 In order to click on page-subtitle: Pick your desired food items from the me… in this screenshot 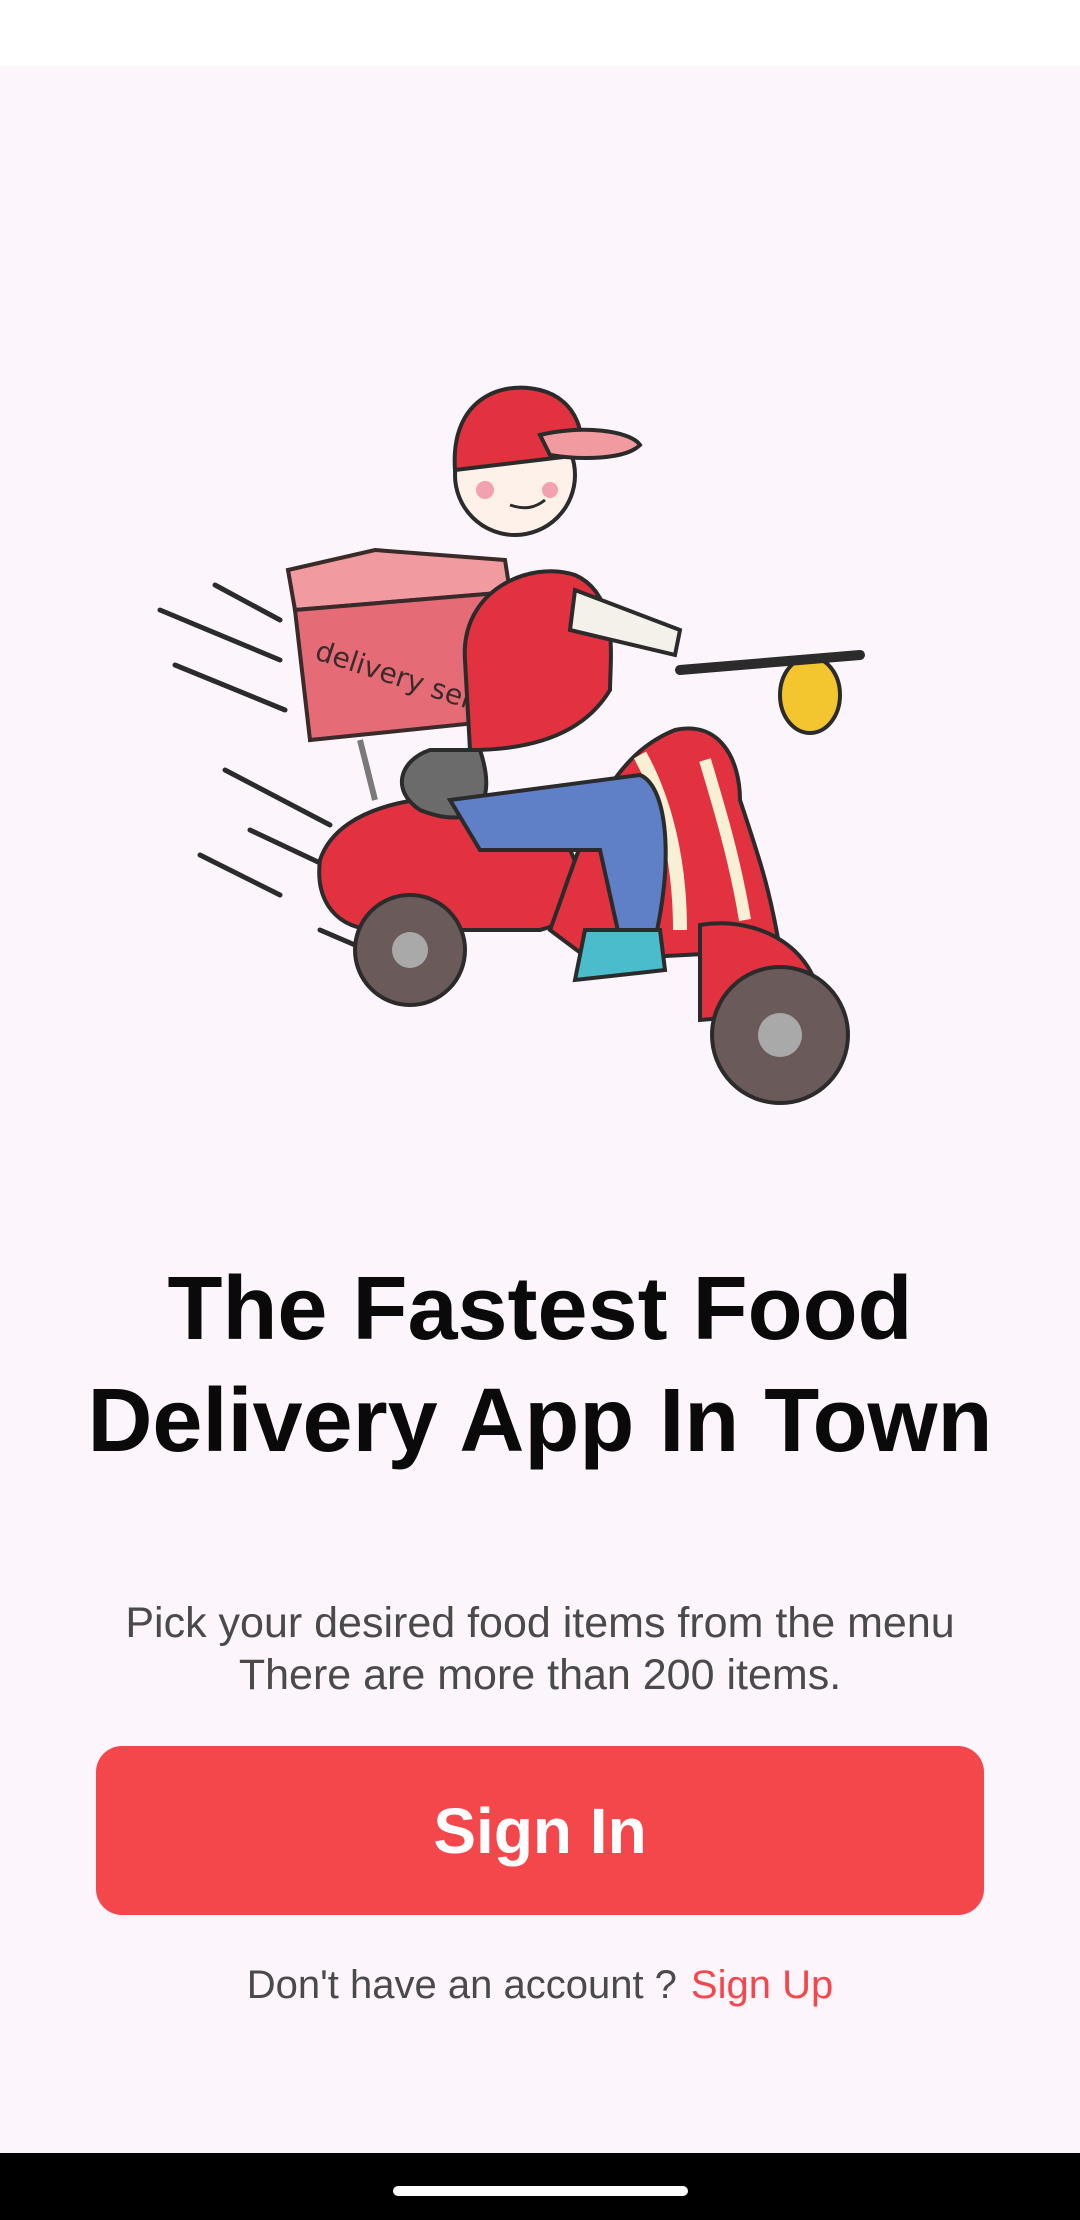, I will do `click(540, 1649)`.